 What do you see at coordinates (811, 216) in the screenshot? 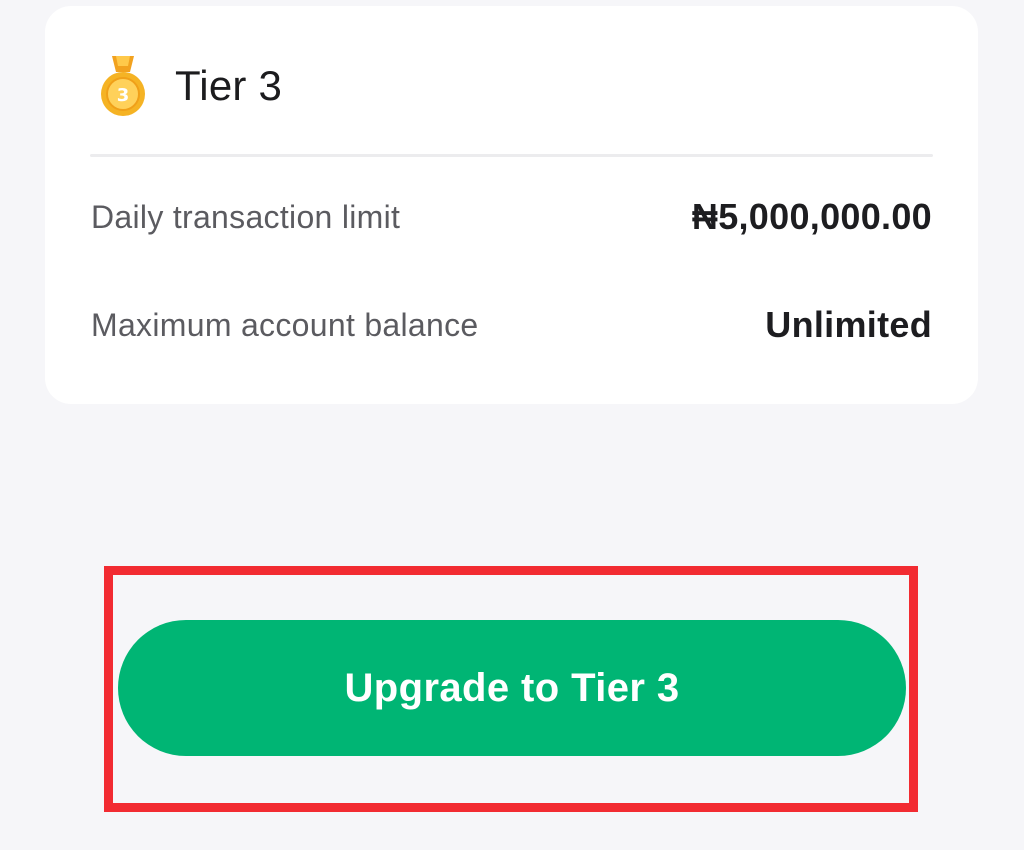
I see `daily-limit-value: ₦5,000,000.00` at bounding box center [811, 216].